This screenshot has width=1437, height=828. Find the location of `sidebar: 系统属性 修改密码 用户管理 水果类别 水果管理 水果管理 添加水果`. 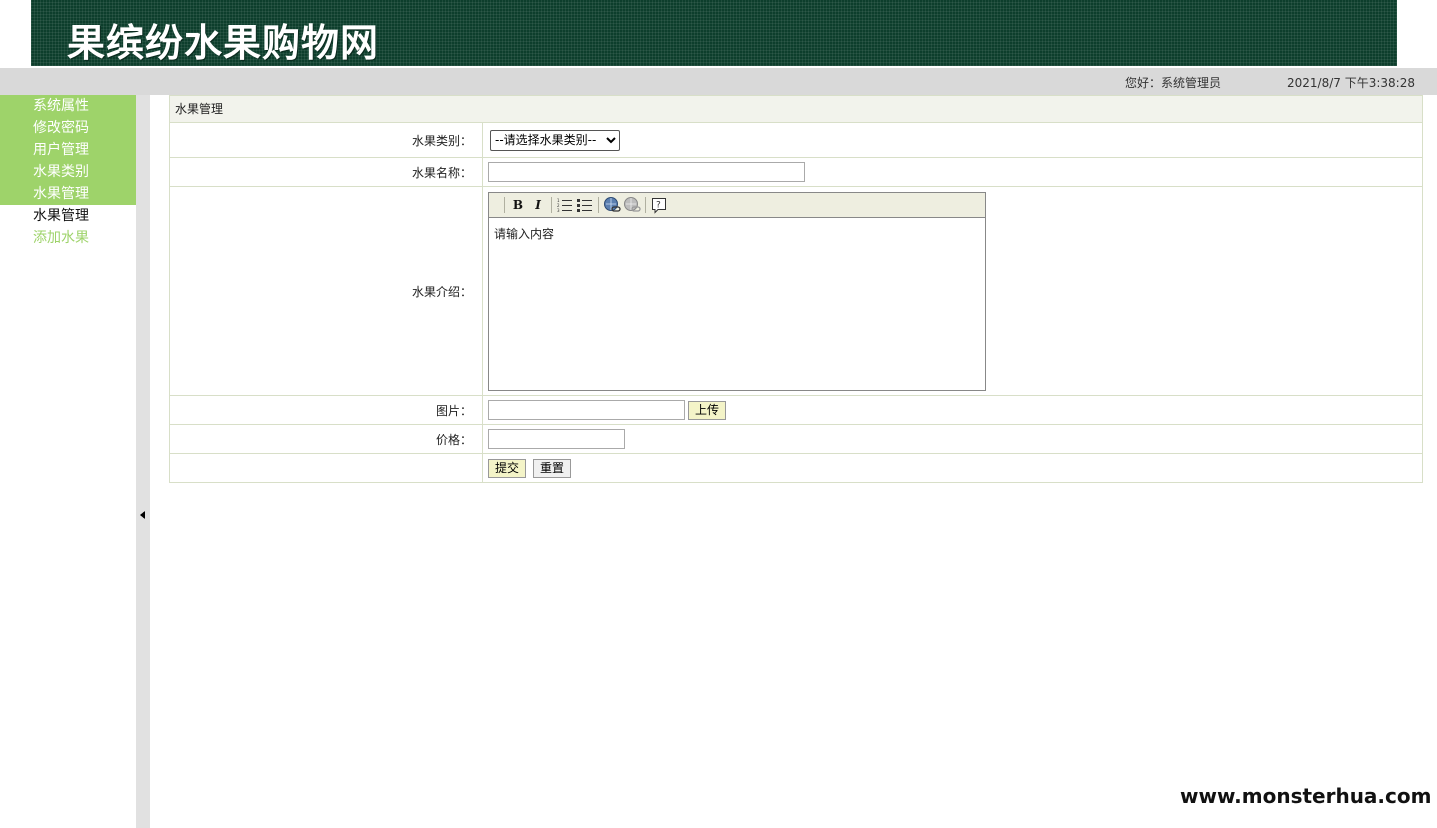

sidebar: 系统属性 修改密码 用户管理 水果类别 水果管理 水果管理 添加水果 is located at coordinates (68, 172).